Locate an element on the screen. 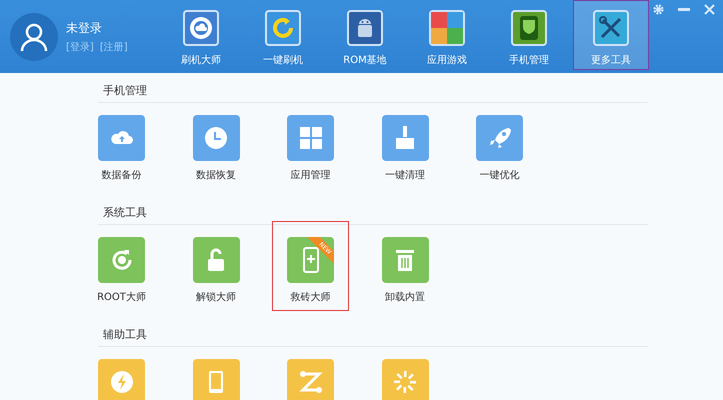  grid-icon is located at coordinates (447, 28).